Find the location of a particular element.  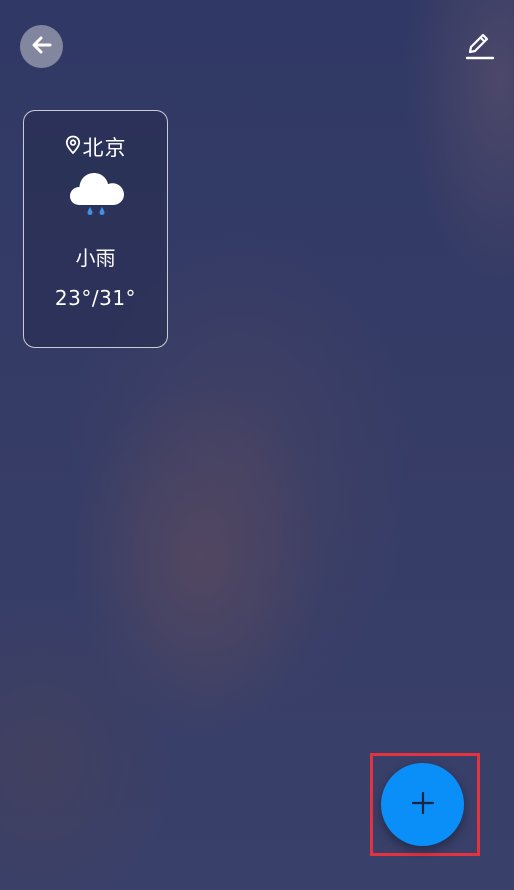

arrow-left-icon is located at coordinates (42, 47).